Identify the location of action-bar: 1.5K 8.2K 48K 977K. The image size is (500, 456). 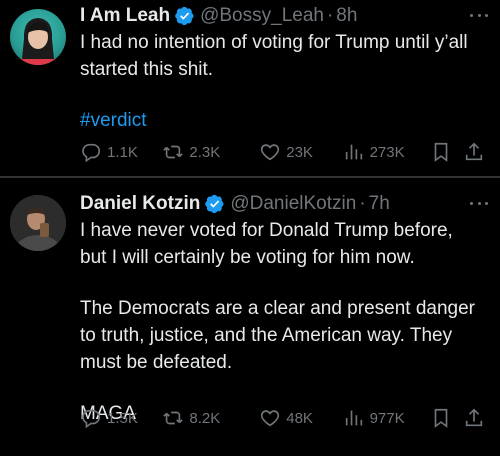
(283, 418).